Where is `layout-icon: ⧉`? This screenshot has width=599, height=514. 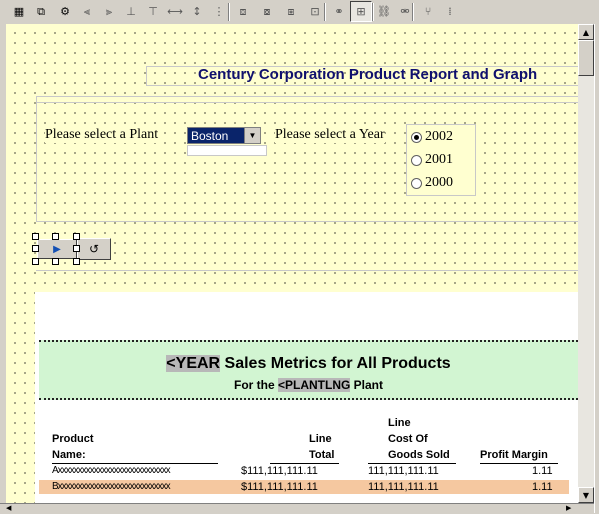 layout-icon: ⧉ is located at coordinates (41, 11).